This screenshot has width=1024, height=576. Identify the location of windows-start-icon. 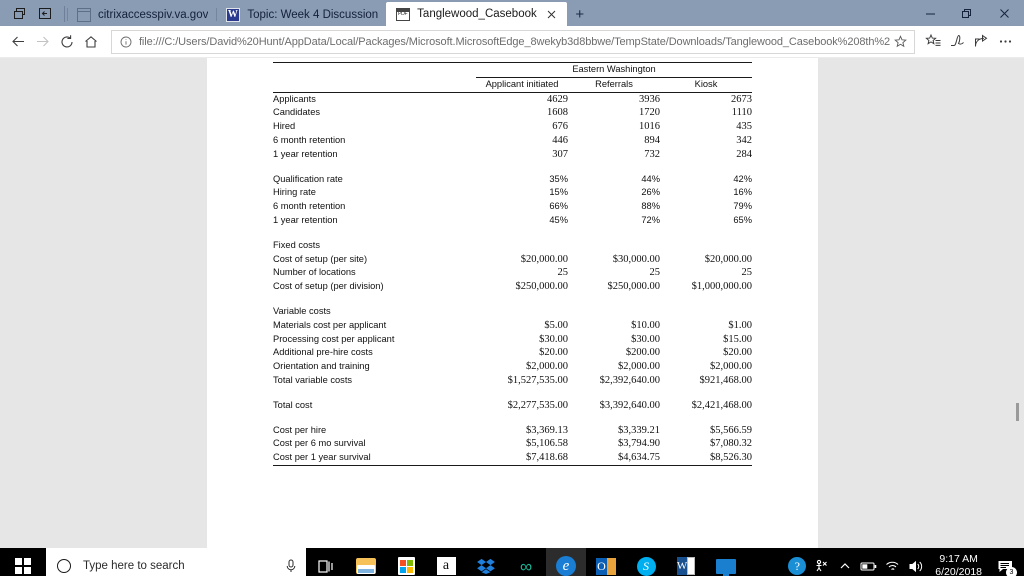
(23, 562).